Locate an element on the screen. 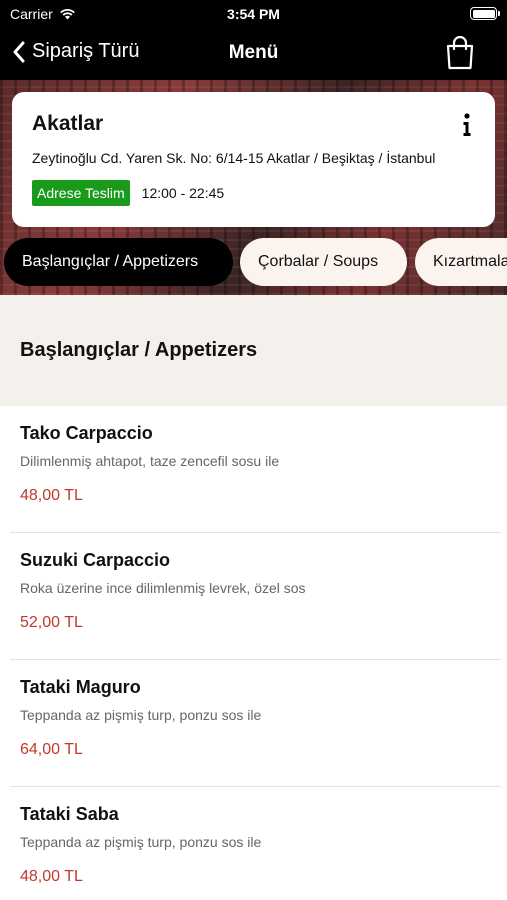 The height and width of the screenshot is (900, 507). nav-bar: Sipariş Türü Menü is located at coordinates (253, 54).